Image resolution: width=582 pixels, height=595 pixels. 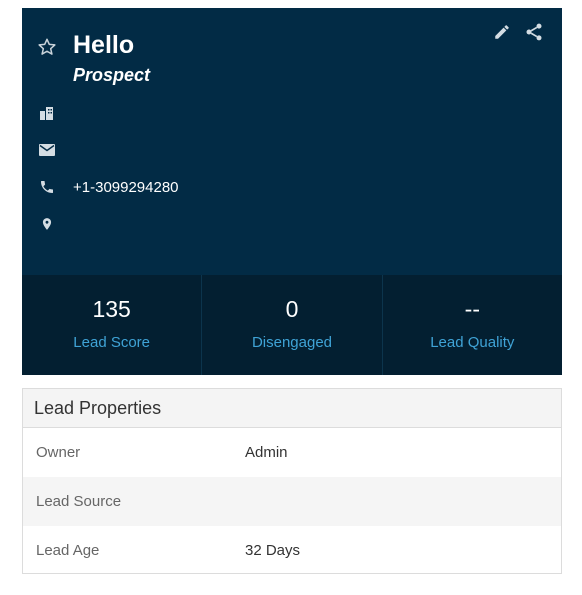 I want to click on stat-lead-score: 135 Lead Score, so click(x=112, y=325).